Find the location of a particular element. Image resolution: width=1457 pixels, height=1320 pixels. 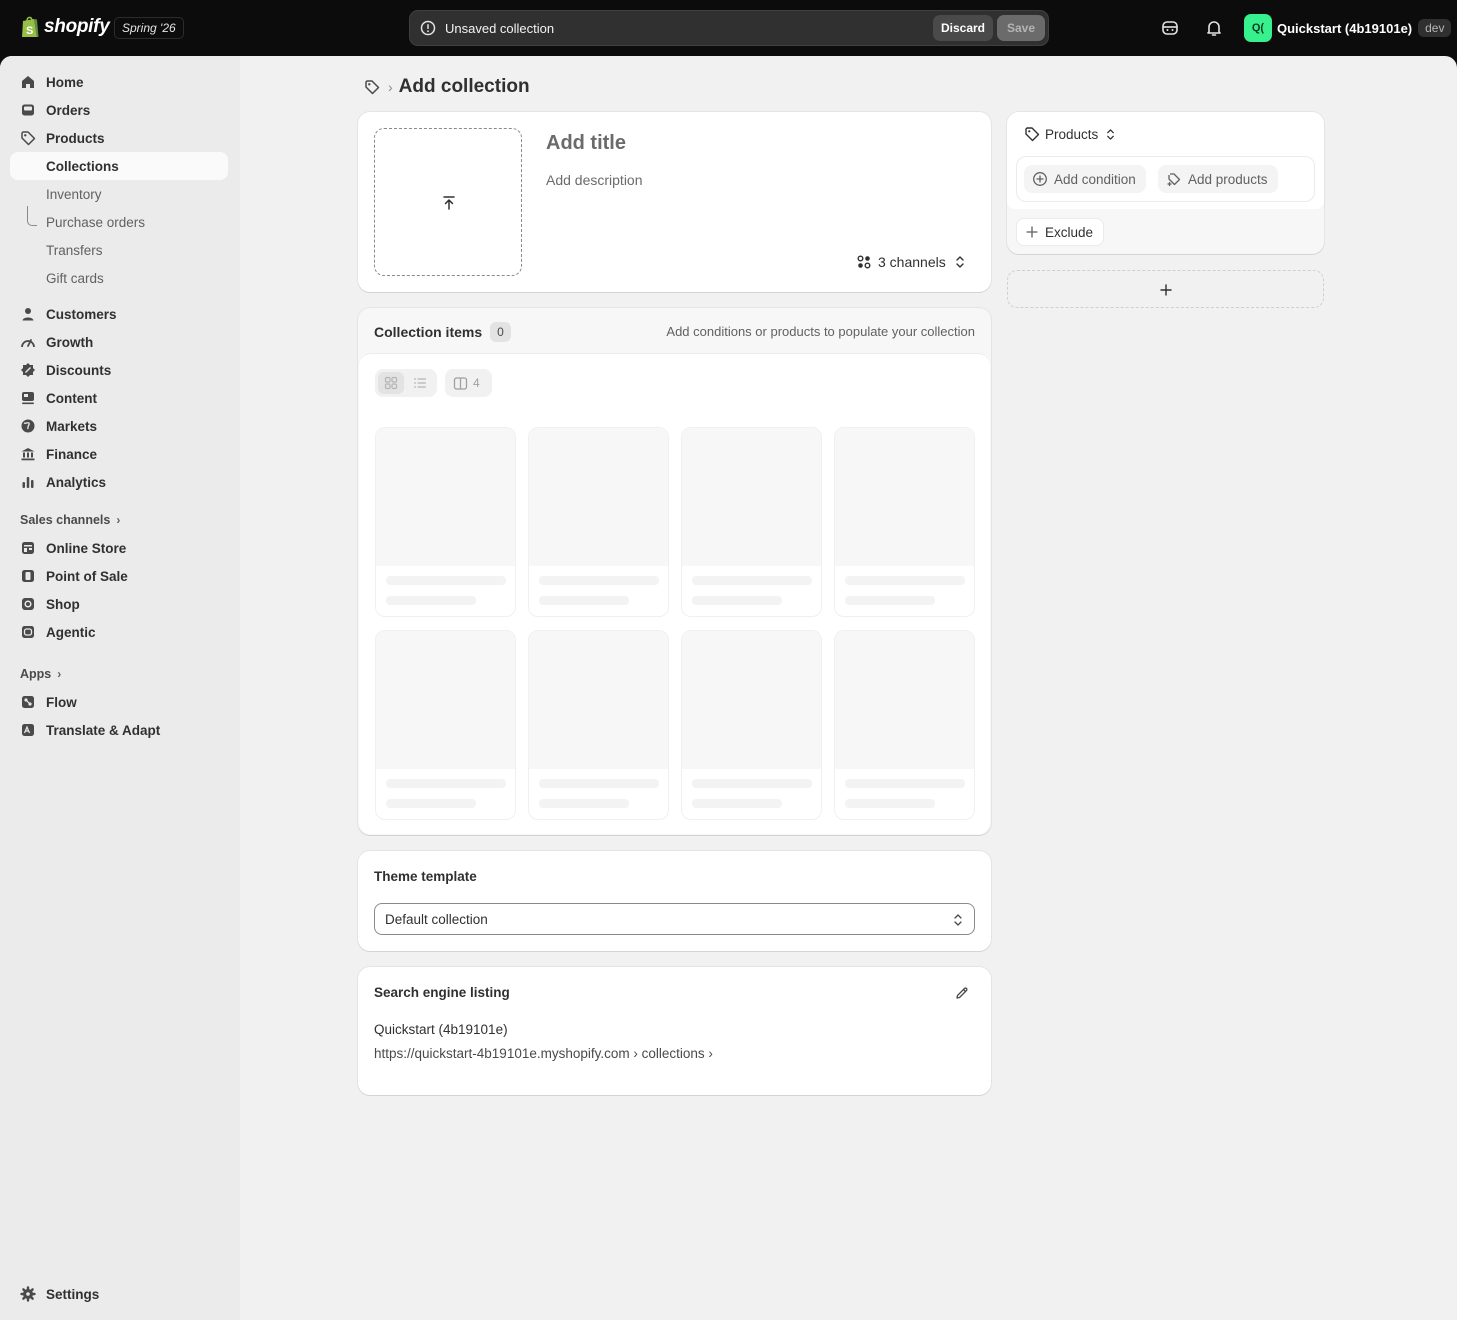

list-view-button is located at coordinates (420, 383).